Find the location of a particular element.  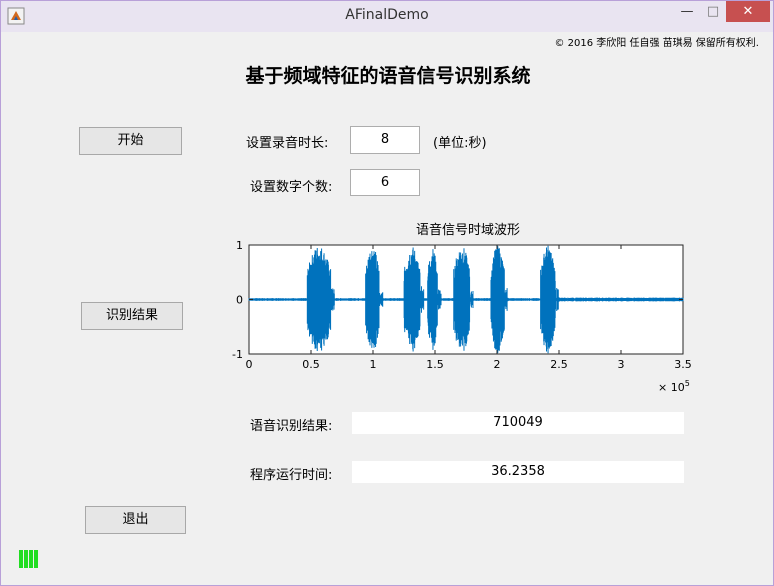

title-bar: AFinalDemo — □ ✕ is located at coordinates (387, 16).